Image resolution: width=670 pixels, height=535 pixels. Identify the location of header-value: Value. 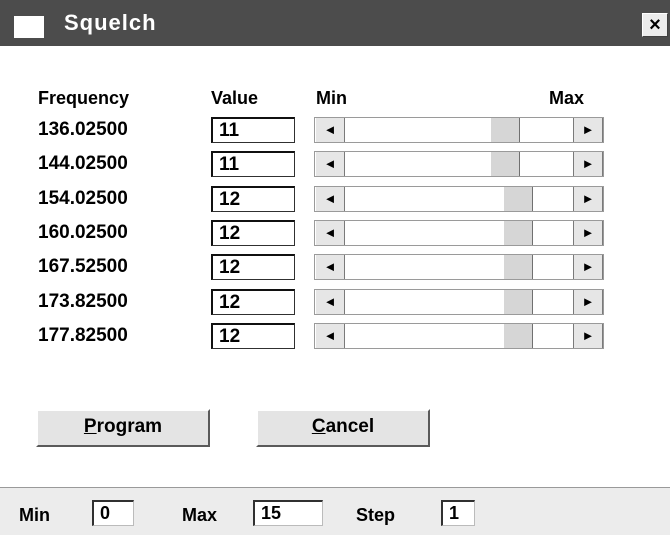
(235, 98).